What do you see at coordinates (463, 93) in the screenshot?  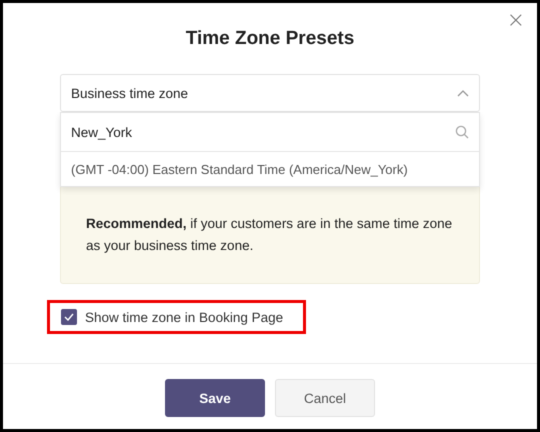 I see `chevron-icon` at bounding box center [463, 93].